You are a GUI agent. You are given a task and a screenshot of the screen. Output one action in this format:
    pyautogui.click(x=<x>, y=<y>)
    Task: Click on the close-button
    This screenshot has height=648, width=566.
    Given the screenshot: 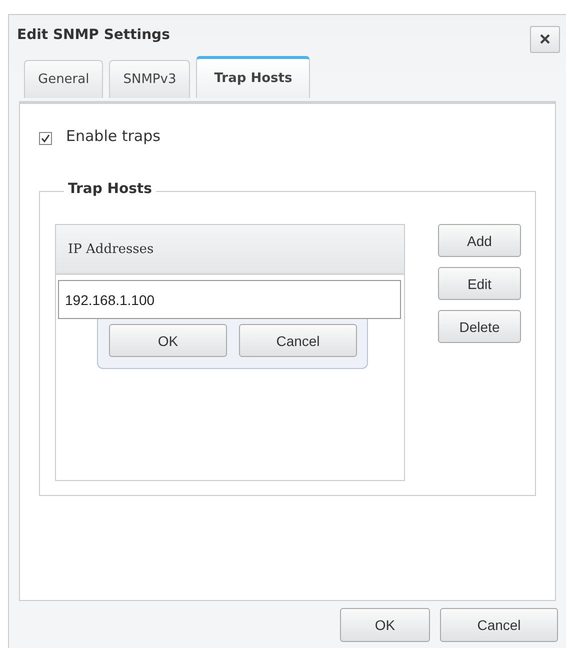 What is the action you would take?
    pyautogui.click(x=545, y=39)
    